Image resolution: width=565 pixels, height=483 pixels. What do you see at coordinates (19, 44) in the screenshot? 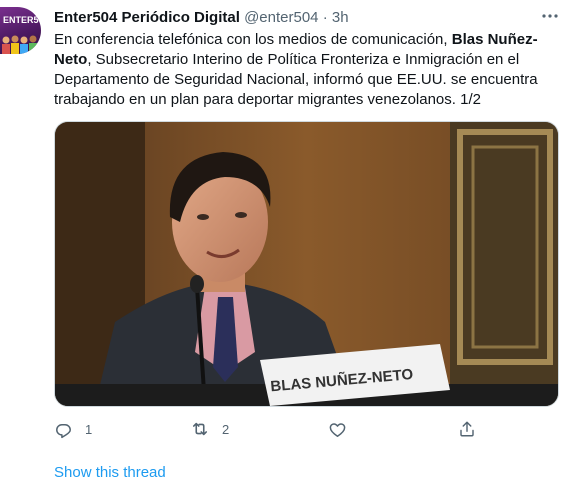
I see `avatar-people-illustration` at bounding box center [19, 44].